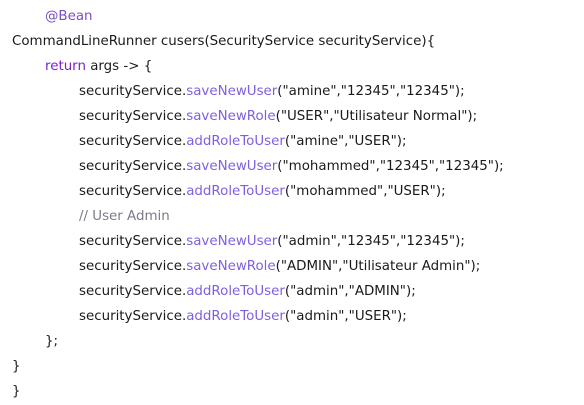 The image size is (584, 405). I want to click on code-text: ("amine","USER");, so click(345, 141).